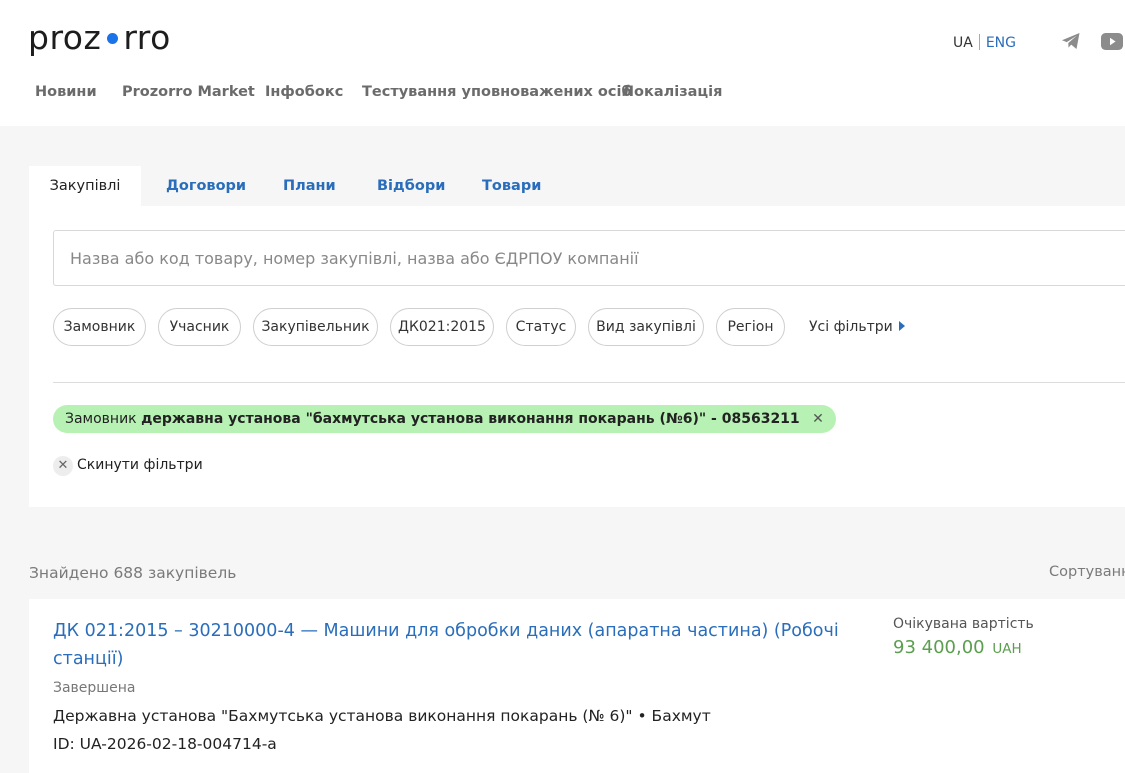 This screenshot has height=773, width=1125. I want to click on tender-id: ID: UA-2026-02-18-004714-a, so click(165, 744).